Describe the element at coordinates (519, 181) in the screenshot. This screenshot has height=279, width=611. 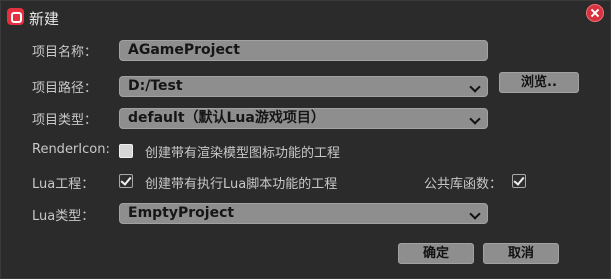
I see `public-lib-checkbox` at that location.